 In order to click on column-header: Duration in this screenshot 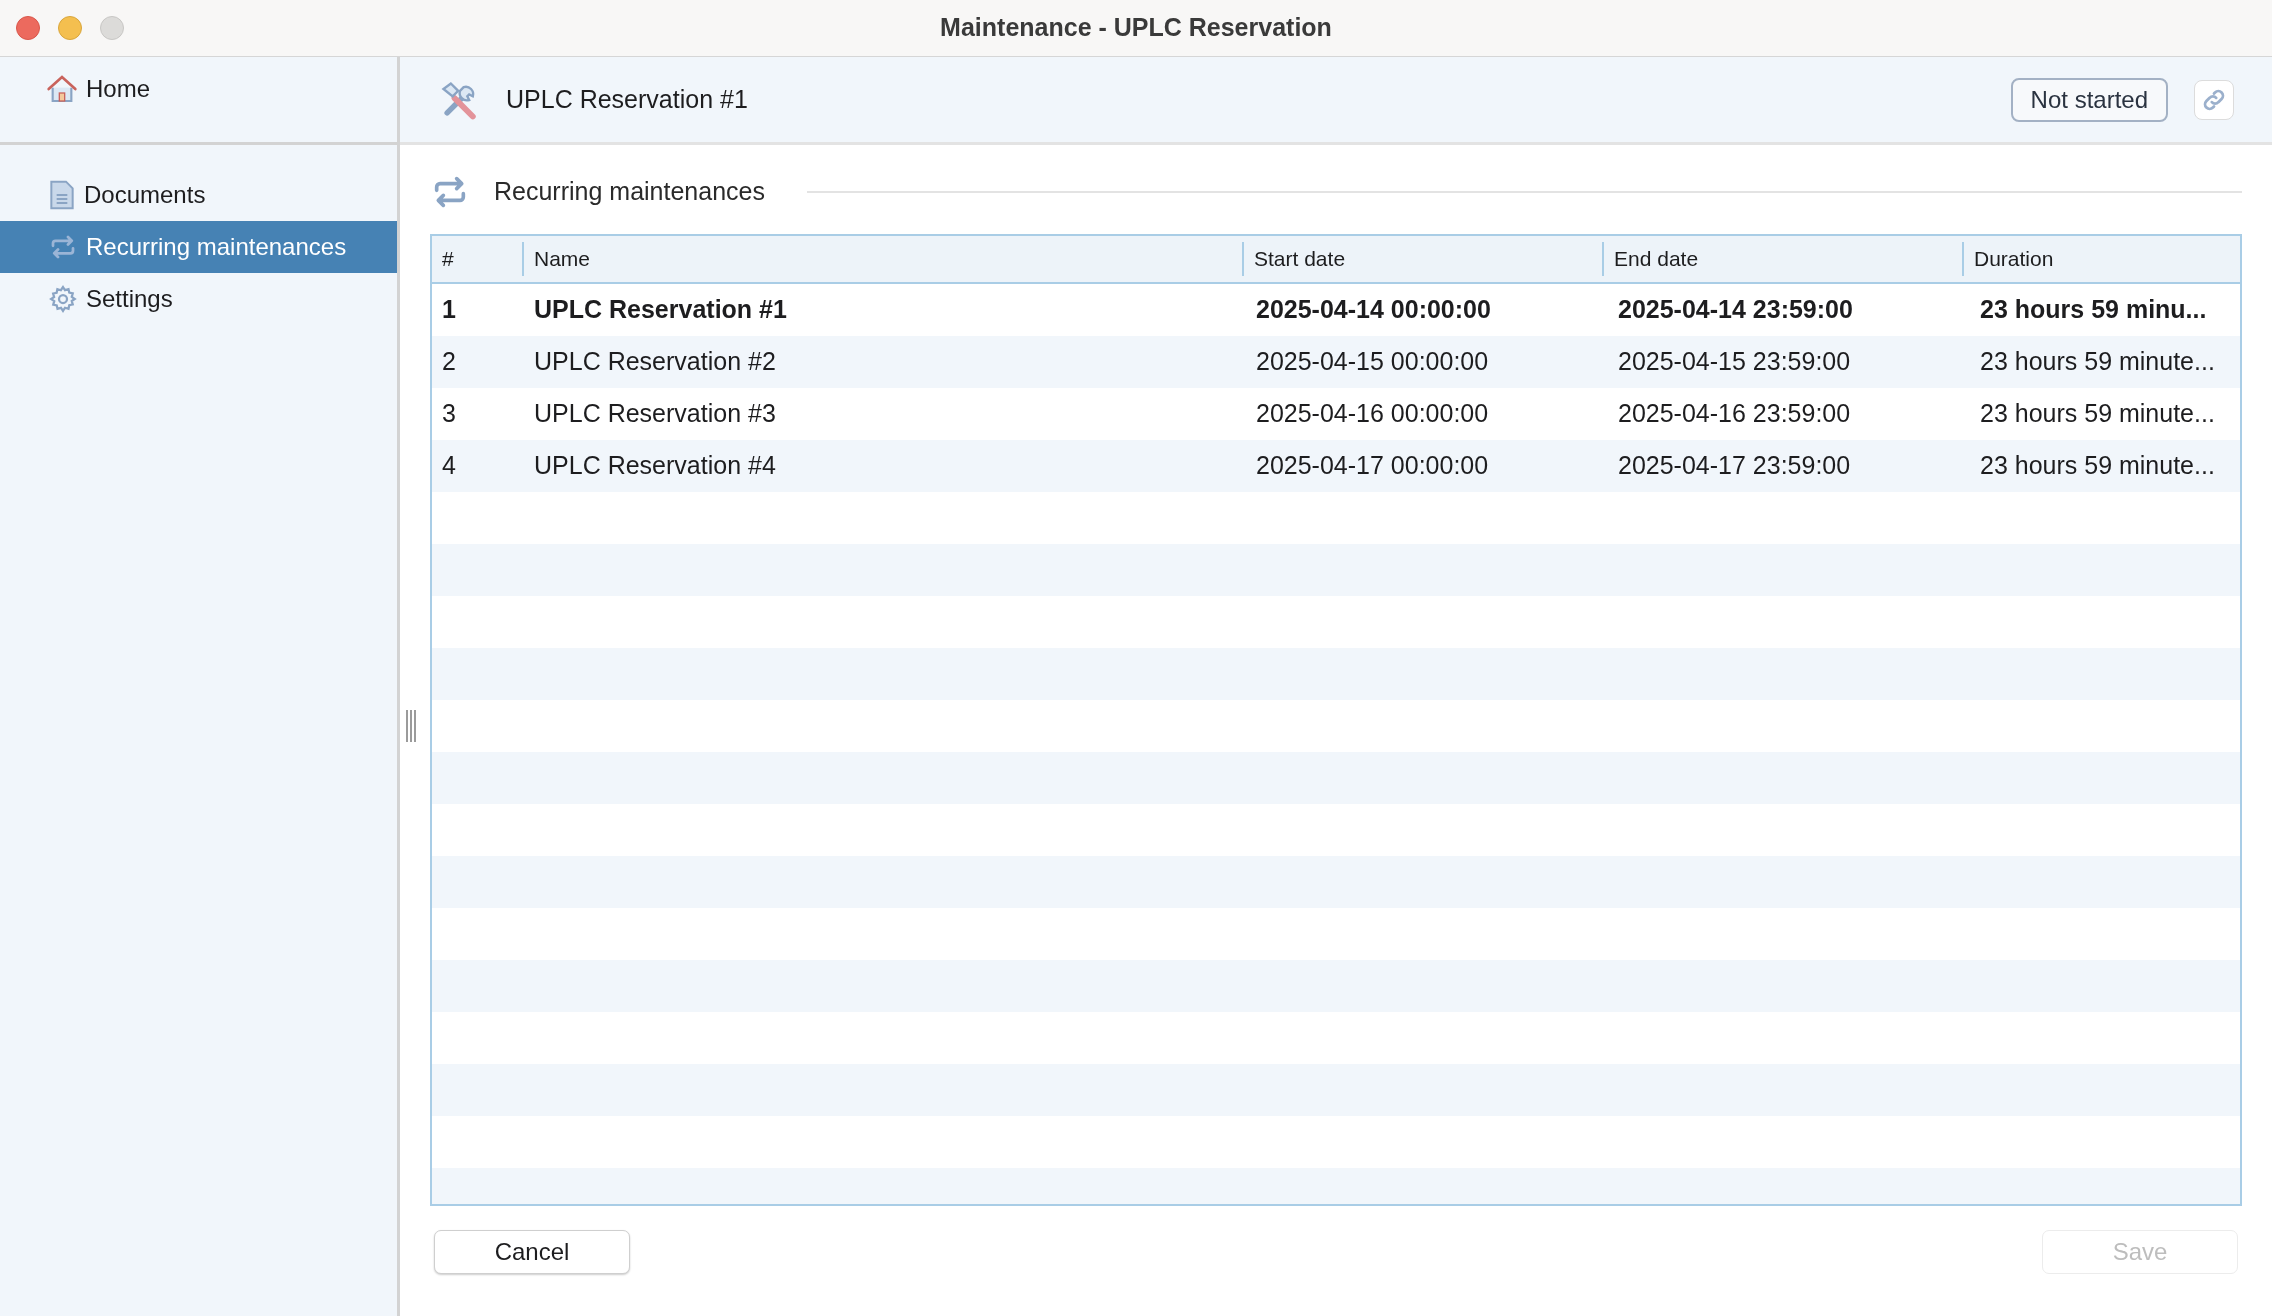, I will do `click(2101, 259)`.